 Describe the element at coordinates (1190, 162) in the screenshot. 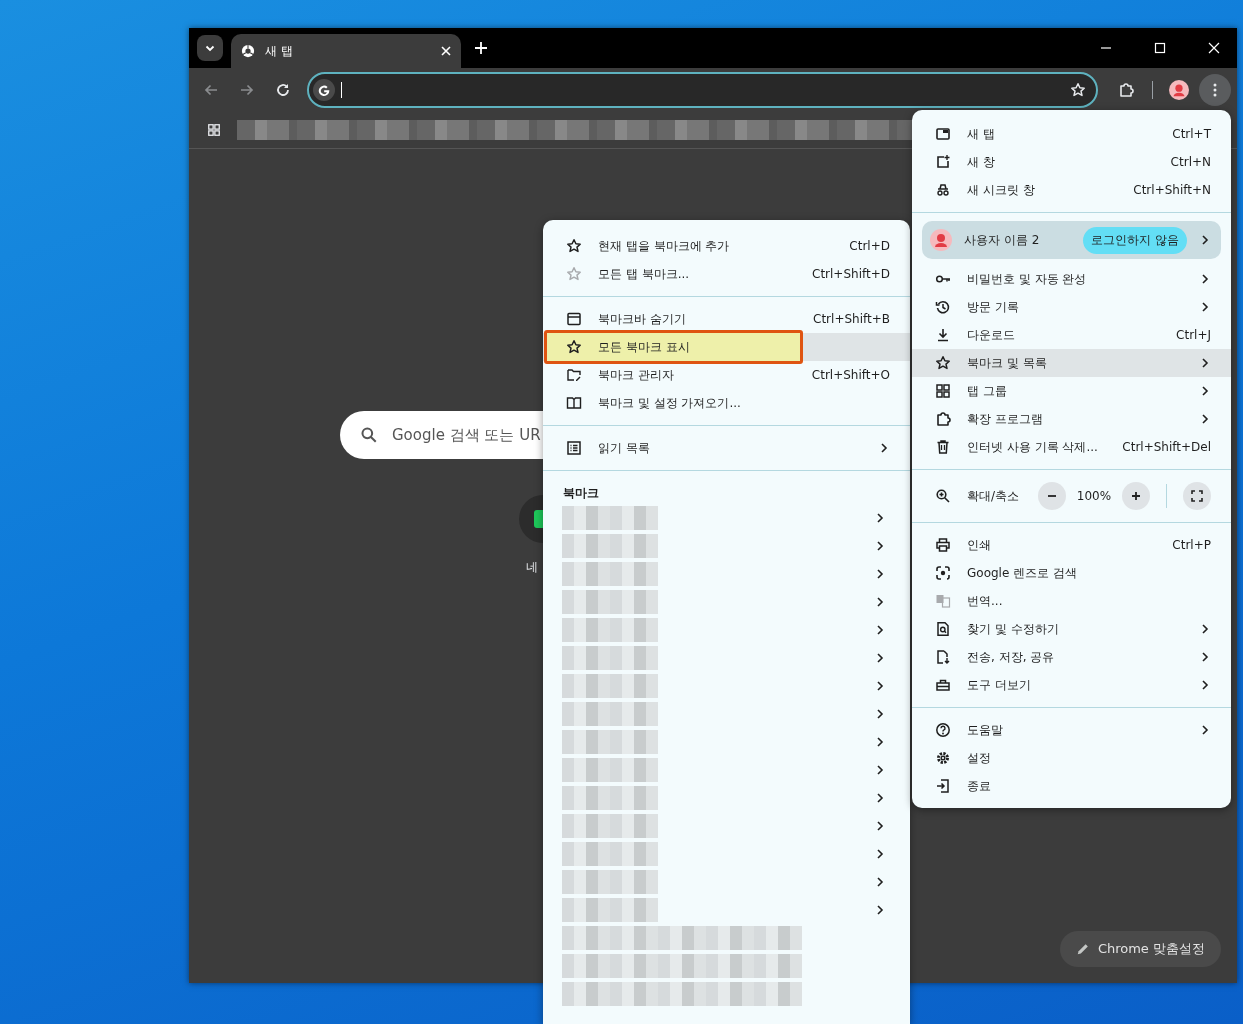

I see `shortcut-label: Ctrl+N` at that location.